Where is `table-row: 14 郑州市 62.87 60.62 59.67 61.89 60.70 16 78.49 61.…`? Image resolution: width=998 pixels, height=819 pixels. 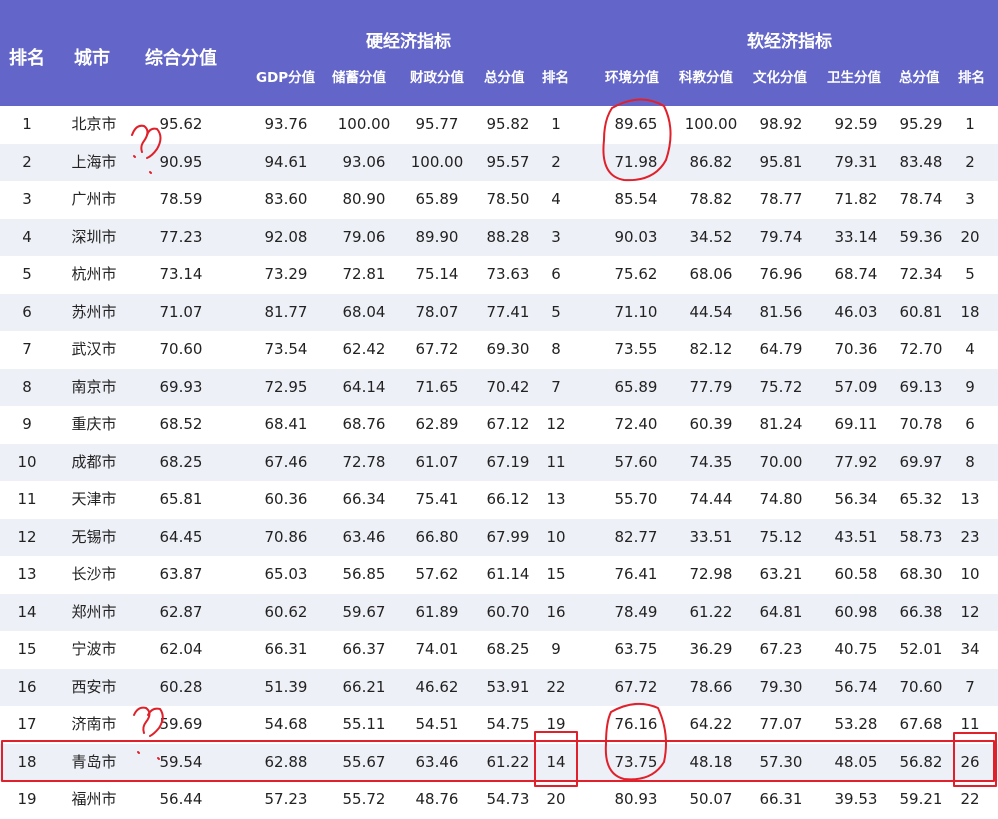 table-row: 14 郑州市 62.87 60.62 59.67 61.89 60.70 16 78.49 61.… is located at coordinates (499, 612).